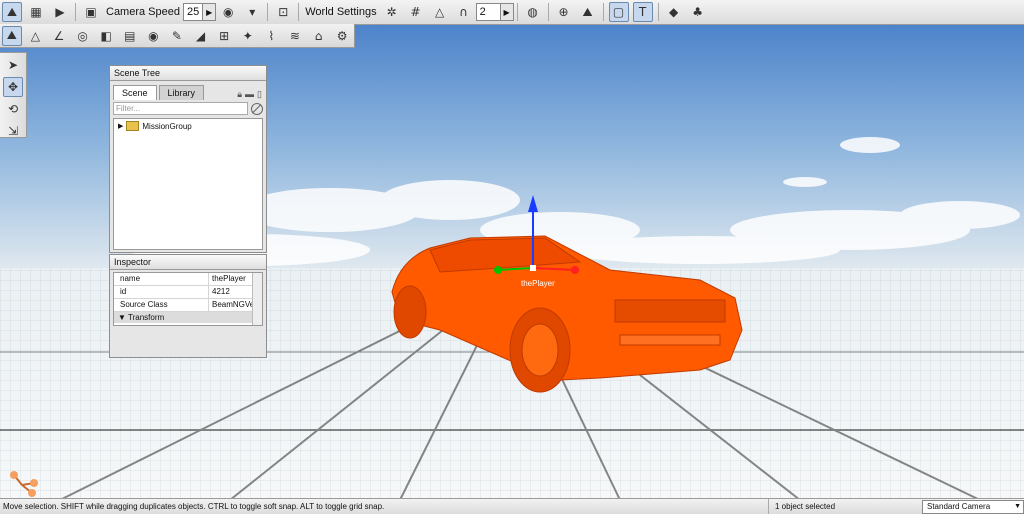 The image size is (1024, 514). I want to click on folder-icon, so click(133, 126).